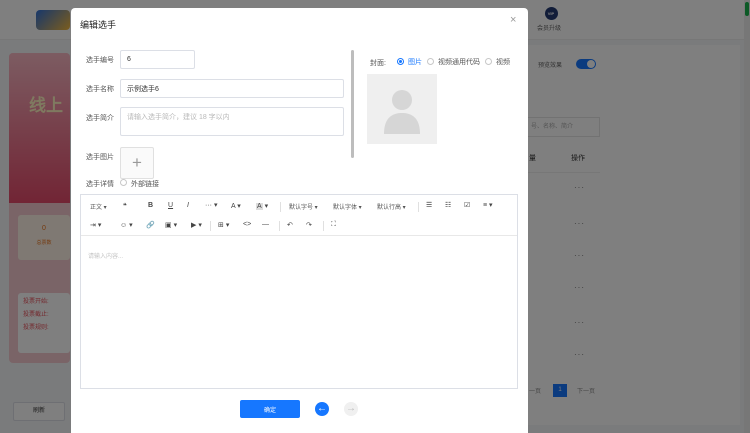 The width and height of the screenshot is (750, 433). What do you see at coordinates (100, 118) in the screenshot?
I see `intro-label: 选手简介` at bounding box center [100, 118].